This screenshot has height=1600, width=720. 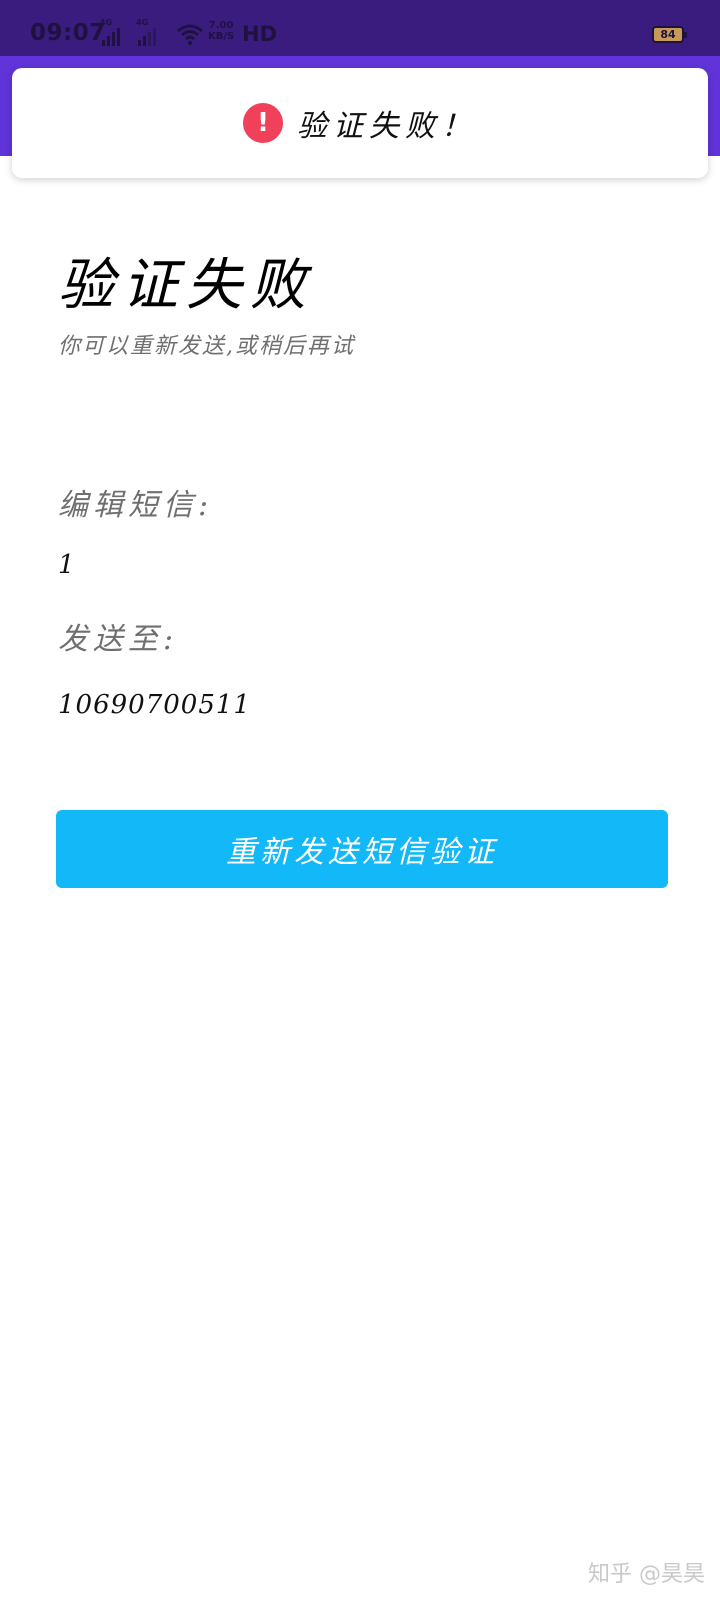 What do you see at coordinates (360, 28) in the screenshot?
I see `status-bar: 09:07 4G 4G 7.00 KB/S HD 84` at bounding box center [360, 28].